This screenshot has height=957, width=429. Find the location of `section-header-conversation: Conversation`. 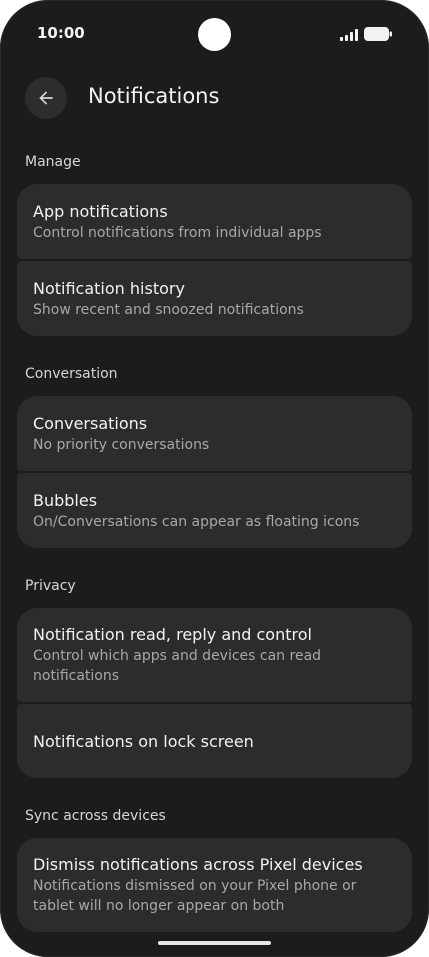

section-header-conversation: Conversation is located at coordinates (71, 374).